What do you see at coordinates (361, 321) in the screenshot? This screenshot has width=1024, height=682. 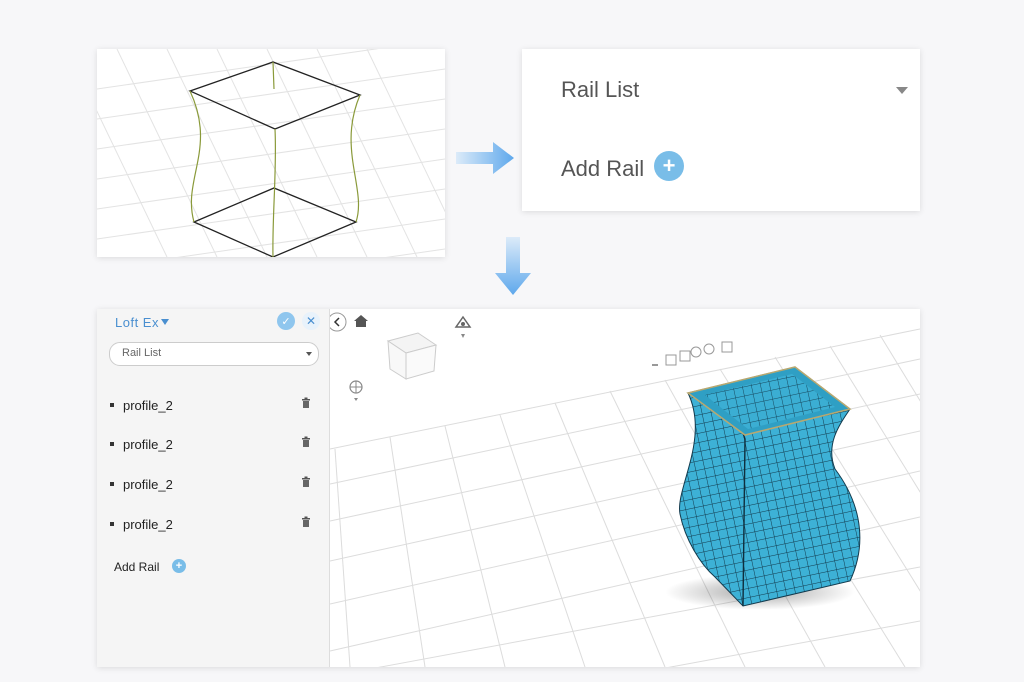 I see `home-icon` at bounding box center [361, 321].